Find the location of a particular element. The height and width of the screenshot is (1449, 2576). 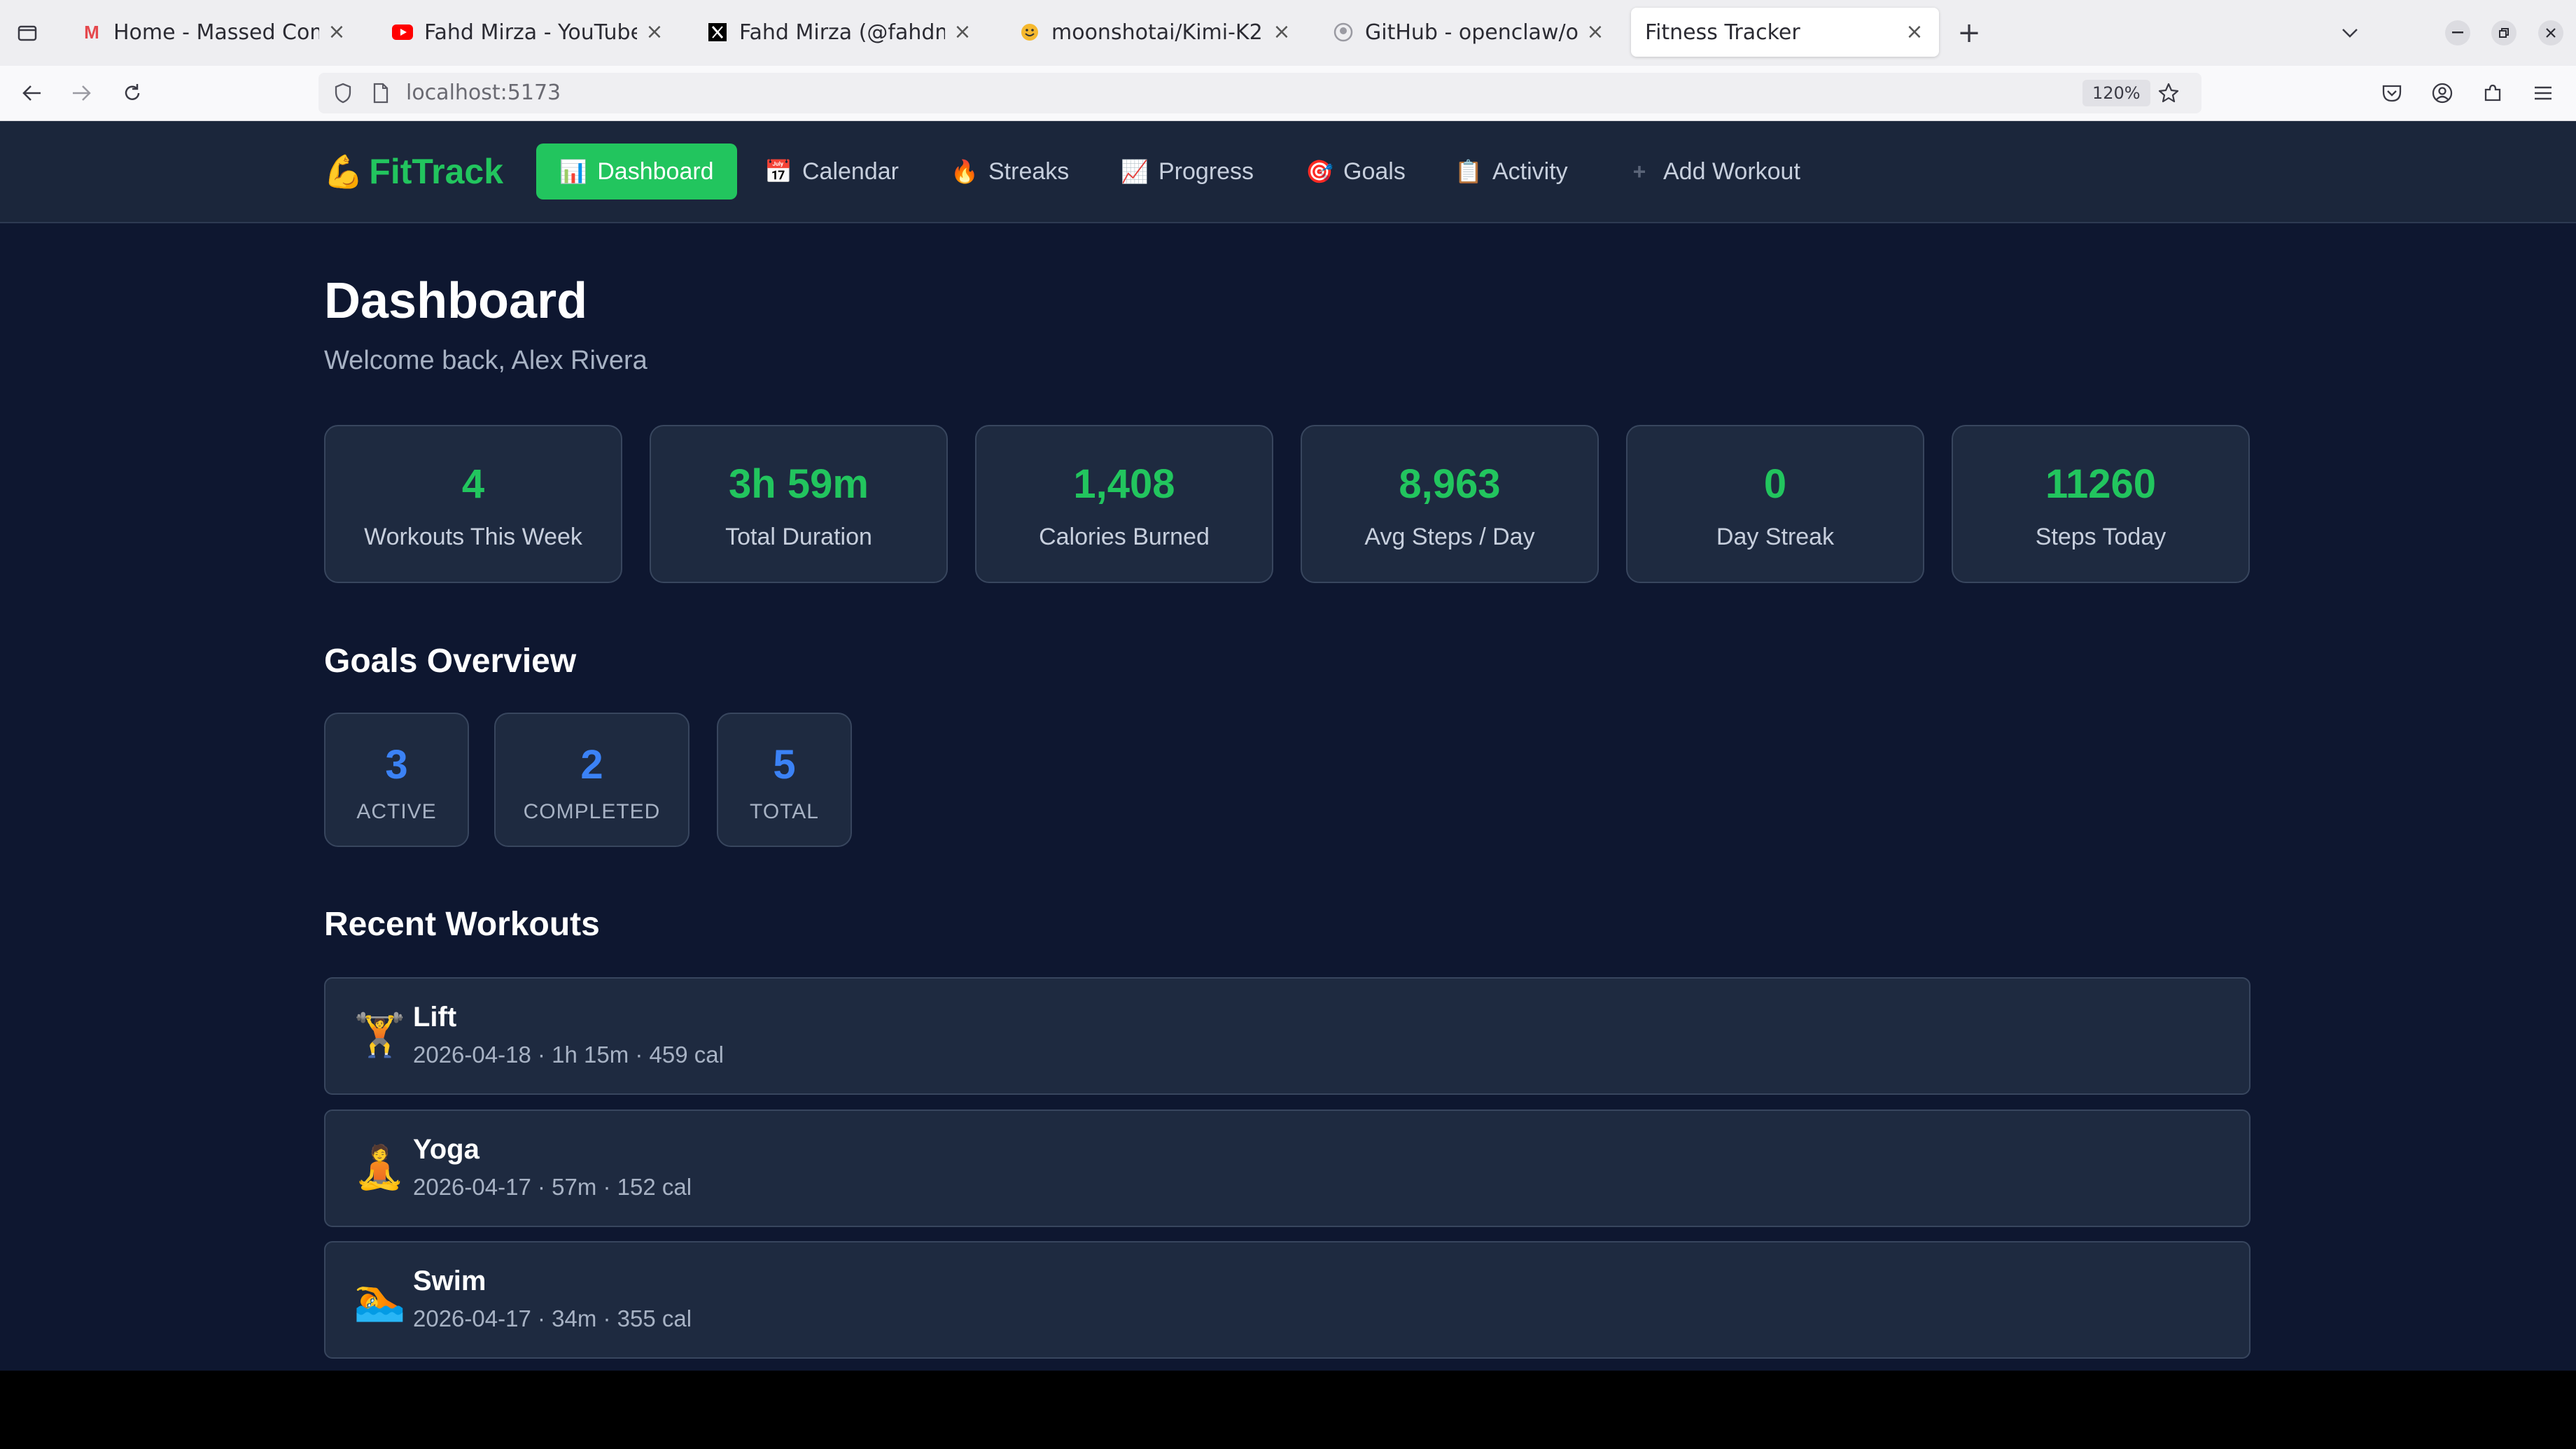

address-bar: localhost:5173 120% is located at coordinates (1260, 93).